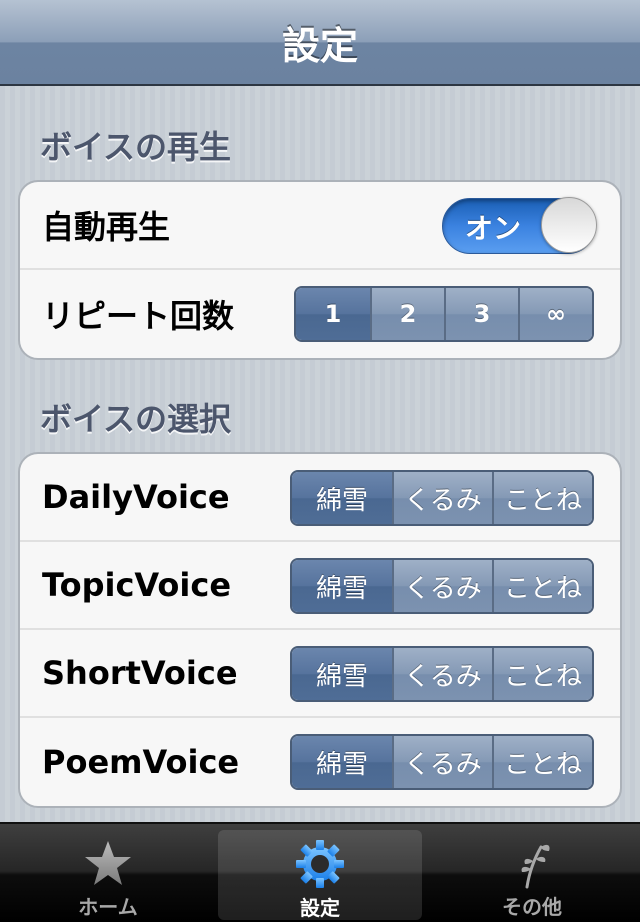  Describe the element at coordinates (320, 226) in the screenshot. I see `autoplay-row: 自動再生 オン` at that location.